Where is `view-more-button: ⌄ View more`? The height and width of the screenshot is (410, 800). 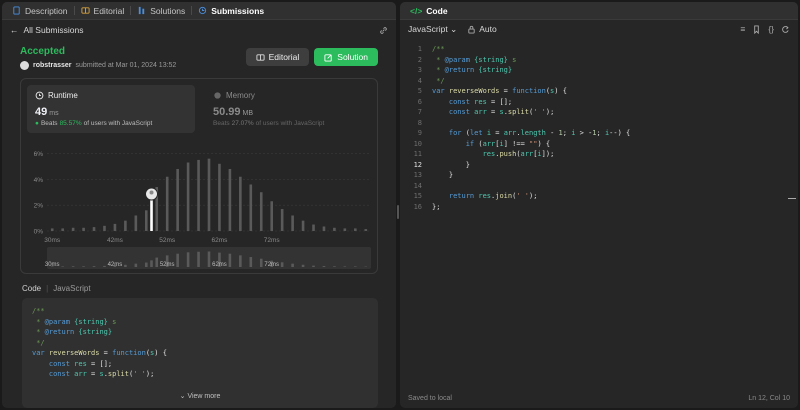
view-more-button: ⌄ View more is located at coordinates (200, 397).